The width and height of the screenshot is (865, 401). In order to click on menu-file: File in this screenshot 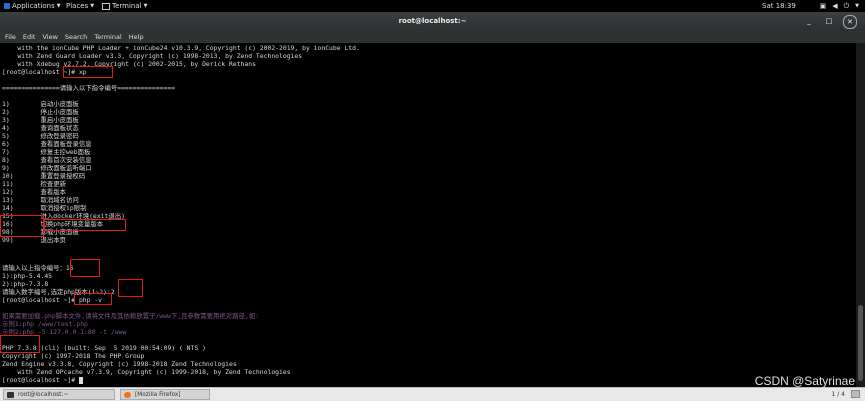, I will do `click(10, 37)`.